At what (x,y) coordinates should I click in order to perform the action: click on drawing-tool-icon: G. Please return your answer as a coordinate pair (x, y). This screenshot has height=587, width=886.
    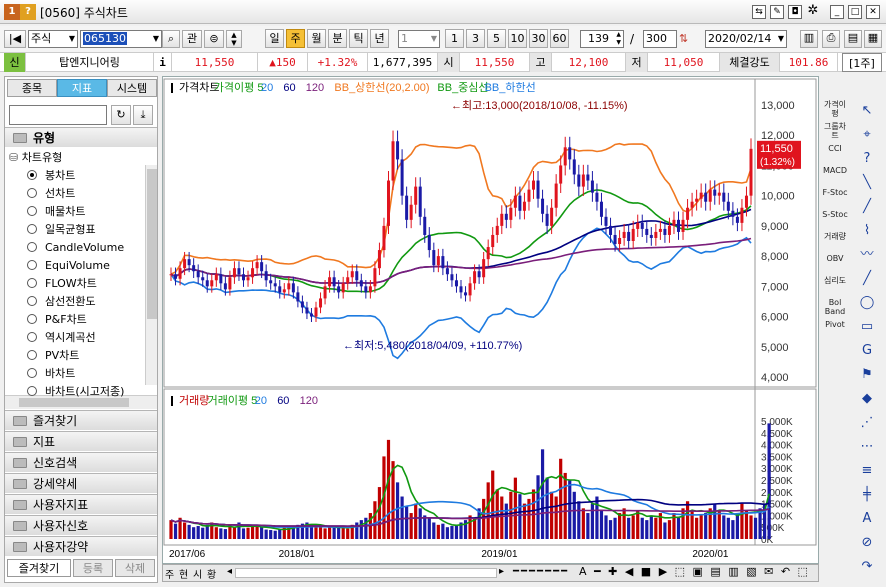
    Looking at the image, I should click on (867, 351).